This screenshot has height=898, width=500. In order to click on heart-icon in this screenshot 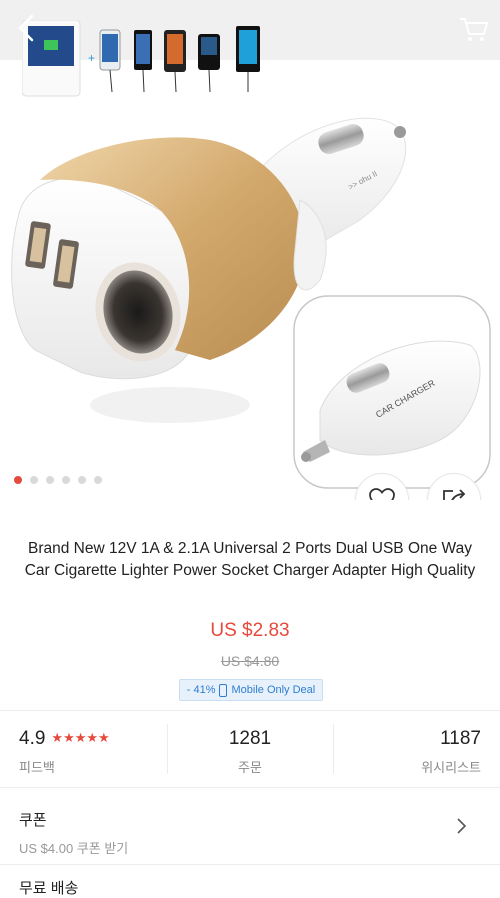, I will do `click(382, 494)`.